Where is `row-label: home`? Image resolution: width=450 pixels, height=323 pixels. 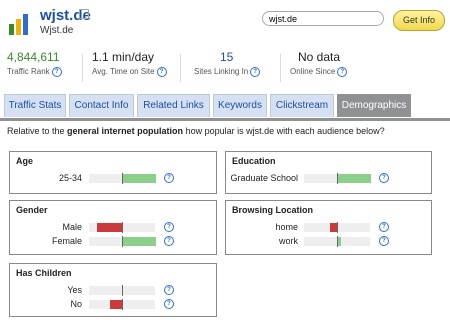
row-label: home is located at coordinates (286, 227).